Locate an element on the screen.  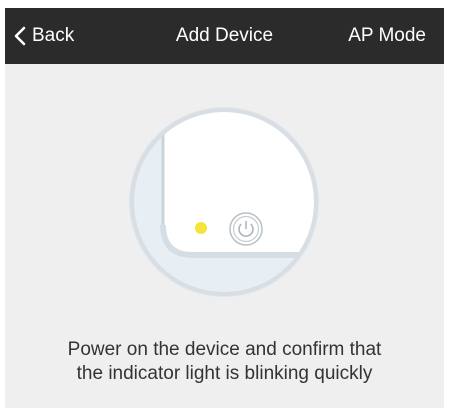
ap-mode-button: AP Mode is located at coordinates (387, 36).